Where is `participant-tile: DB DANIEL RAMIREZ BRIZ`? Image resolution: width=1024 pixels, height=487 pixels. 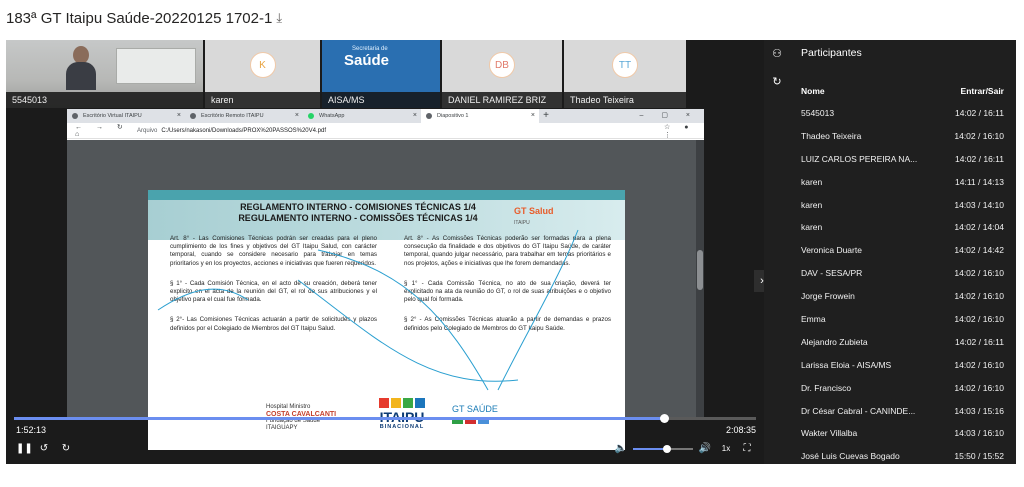 participant-tile: DB DANIEL RAMIREZ BRIZ is located at coordinates (503, 74).